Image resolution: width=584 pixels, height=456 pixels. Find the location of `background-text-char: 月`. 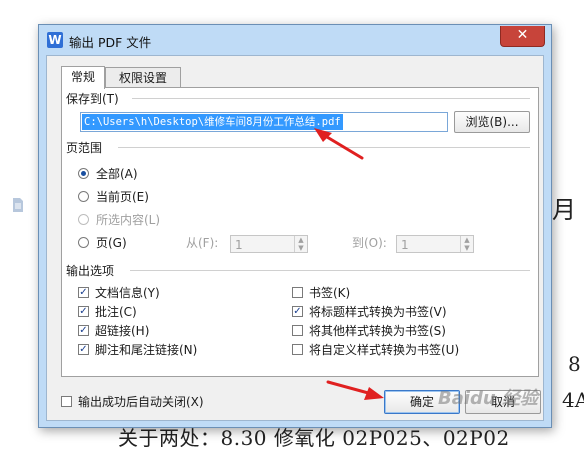

background-text-char: 月 is located at coordinates (564, 210).